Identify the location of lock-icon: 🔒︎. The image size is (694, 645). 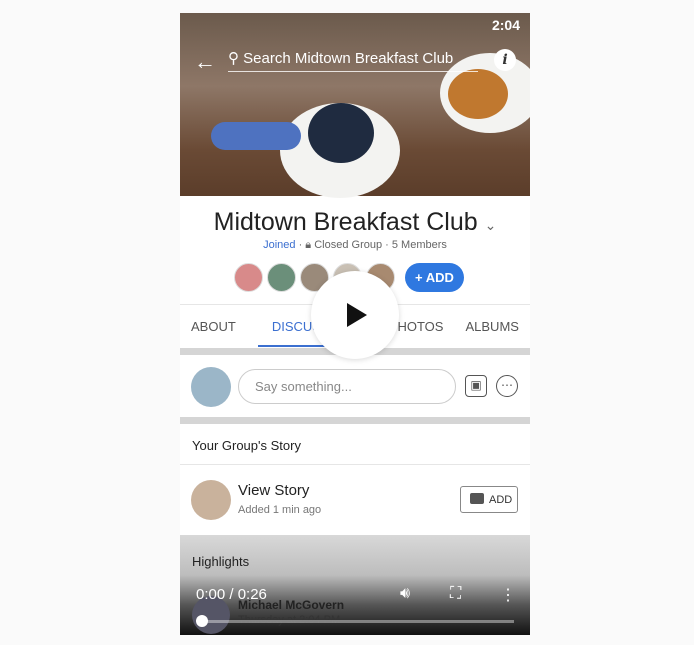
(308, 245).